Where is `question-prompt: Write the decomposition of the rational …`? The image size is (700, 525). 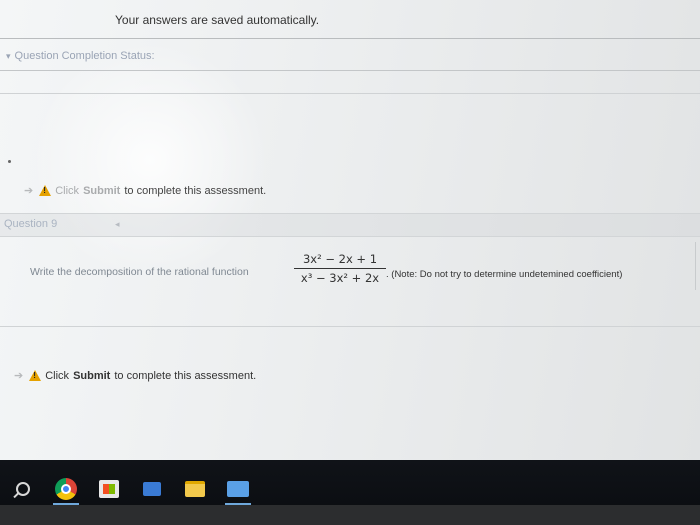 question-prompt: Write the decomposition of the rational … is located at coordinates (139, 272).